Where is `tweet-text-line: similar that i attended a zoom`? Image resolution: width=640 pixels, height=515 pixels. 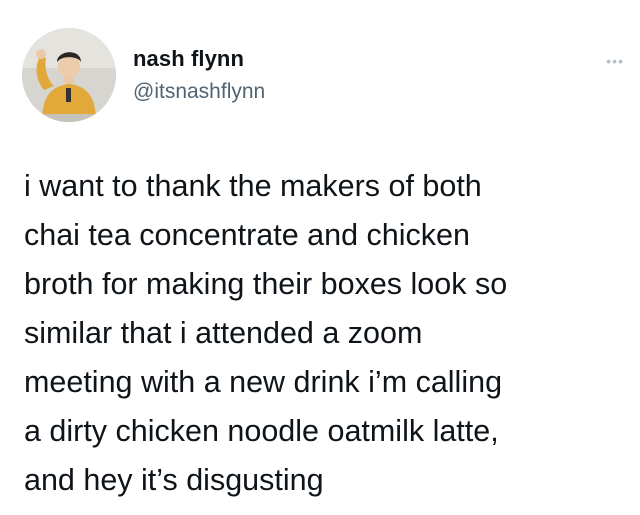 tweet-text-line: similar that i attended a zoom is located at coordinates (223, 333).